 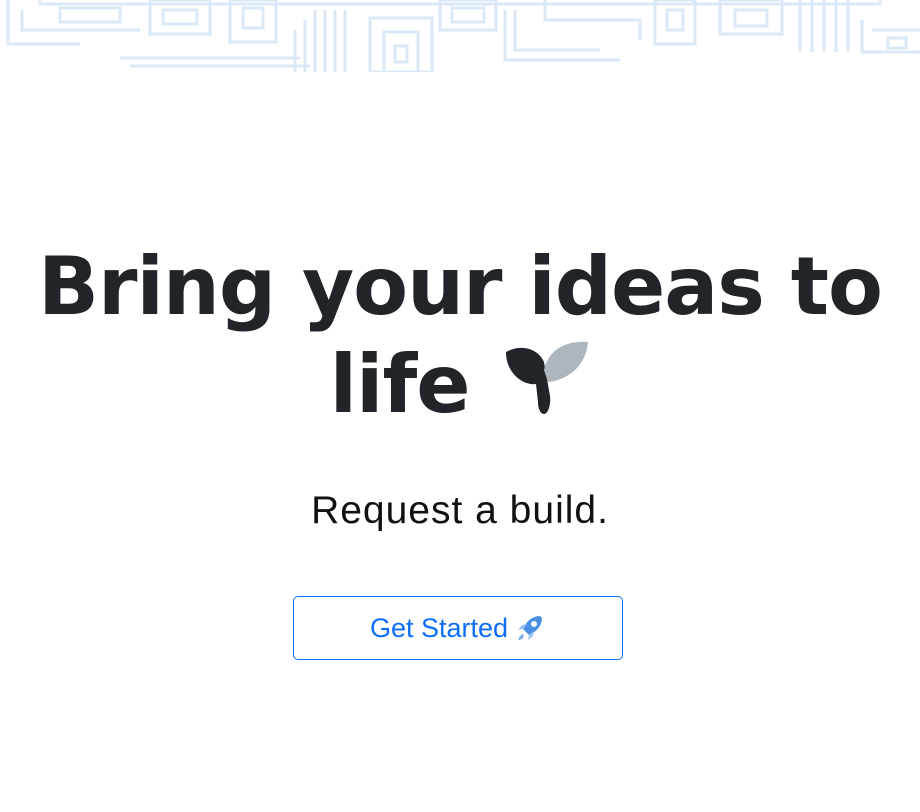 What do you see at coordinates (460, 510) in the screenshot?
I see `hero-subheadline: Request a build.` at bounding box center [460, 510].